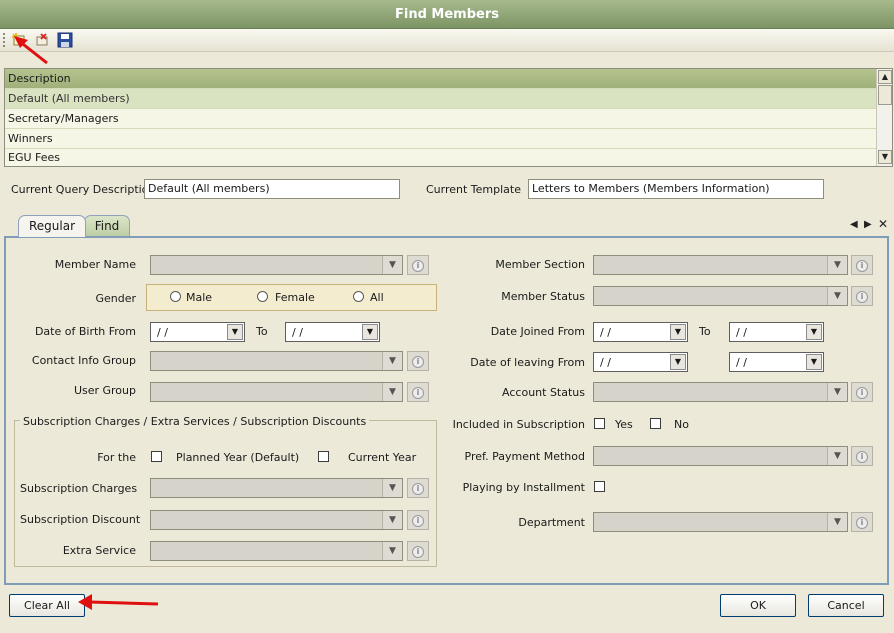 The image size is (894, 633). What do you see at coordinates (441, 79) in the screenshot?
I see `query-list-header: Description` at bounding box center [441, 79].